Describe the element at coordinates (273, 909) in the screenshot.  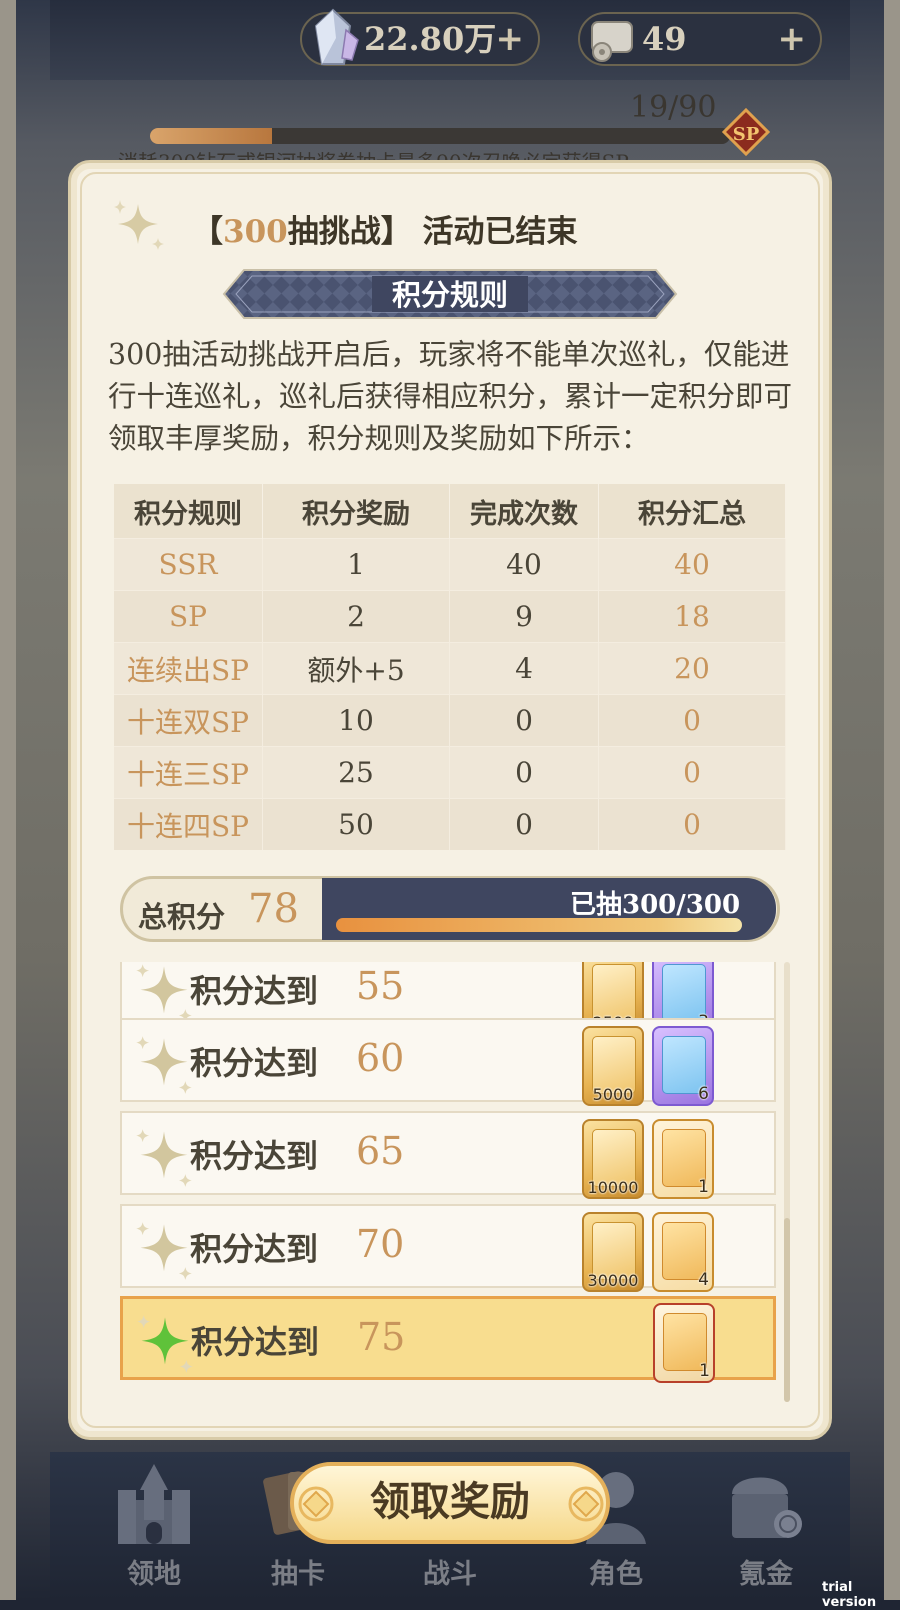
I see `total-score-value: 78` at that location.